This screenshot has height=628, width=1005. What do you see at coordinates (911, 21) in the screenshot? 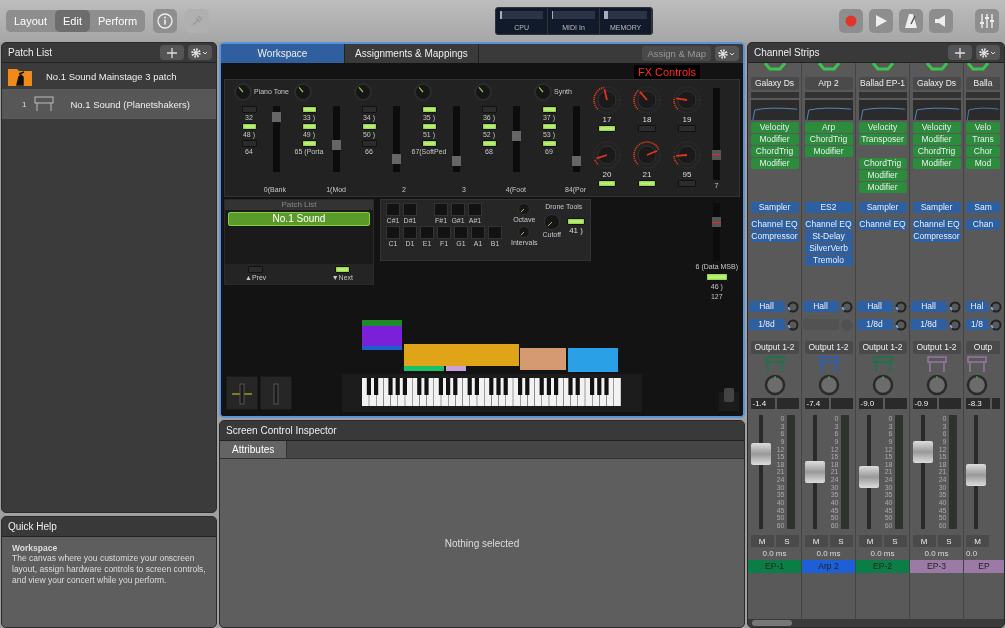
I see `metronome-button` at bounding box center [911, 21].